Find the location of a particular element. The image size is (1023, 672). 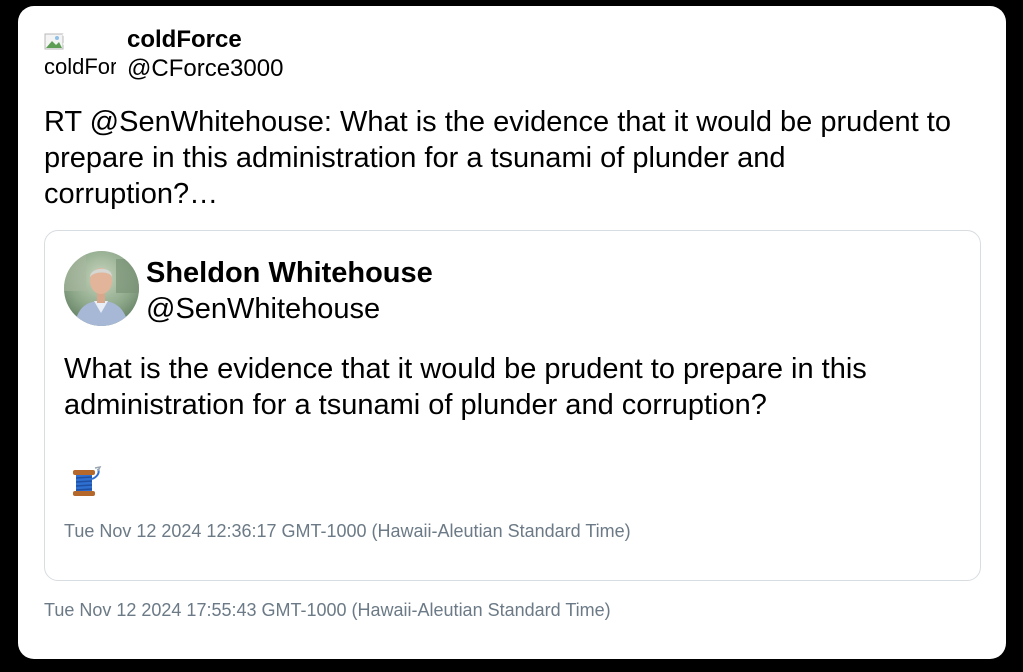

author-avatar: coldForce is located at coordinates (80, 55).